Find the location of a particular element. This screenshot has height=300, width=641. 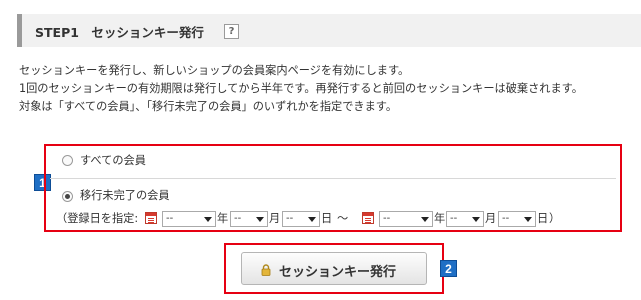

from-year-select: -- is located at coordinates (189, 219).